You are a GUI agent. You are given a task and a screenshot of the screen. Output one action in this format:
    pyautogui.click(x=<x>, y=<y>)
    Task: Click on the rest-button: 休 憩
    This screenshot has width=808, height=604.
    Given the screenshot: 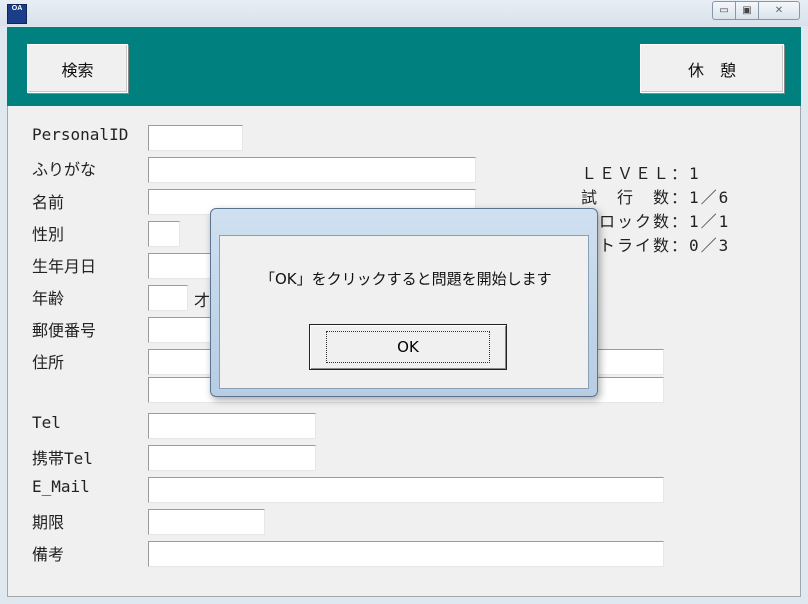 What is the action you would take?
    pyautogui.click(x=712, y=68)
    